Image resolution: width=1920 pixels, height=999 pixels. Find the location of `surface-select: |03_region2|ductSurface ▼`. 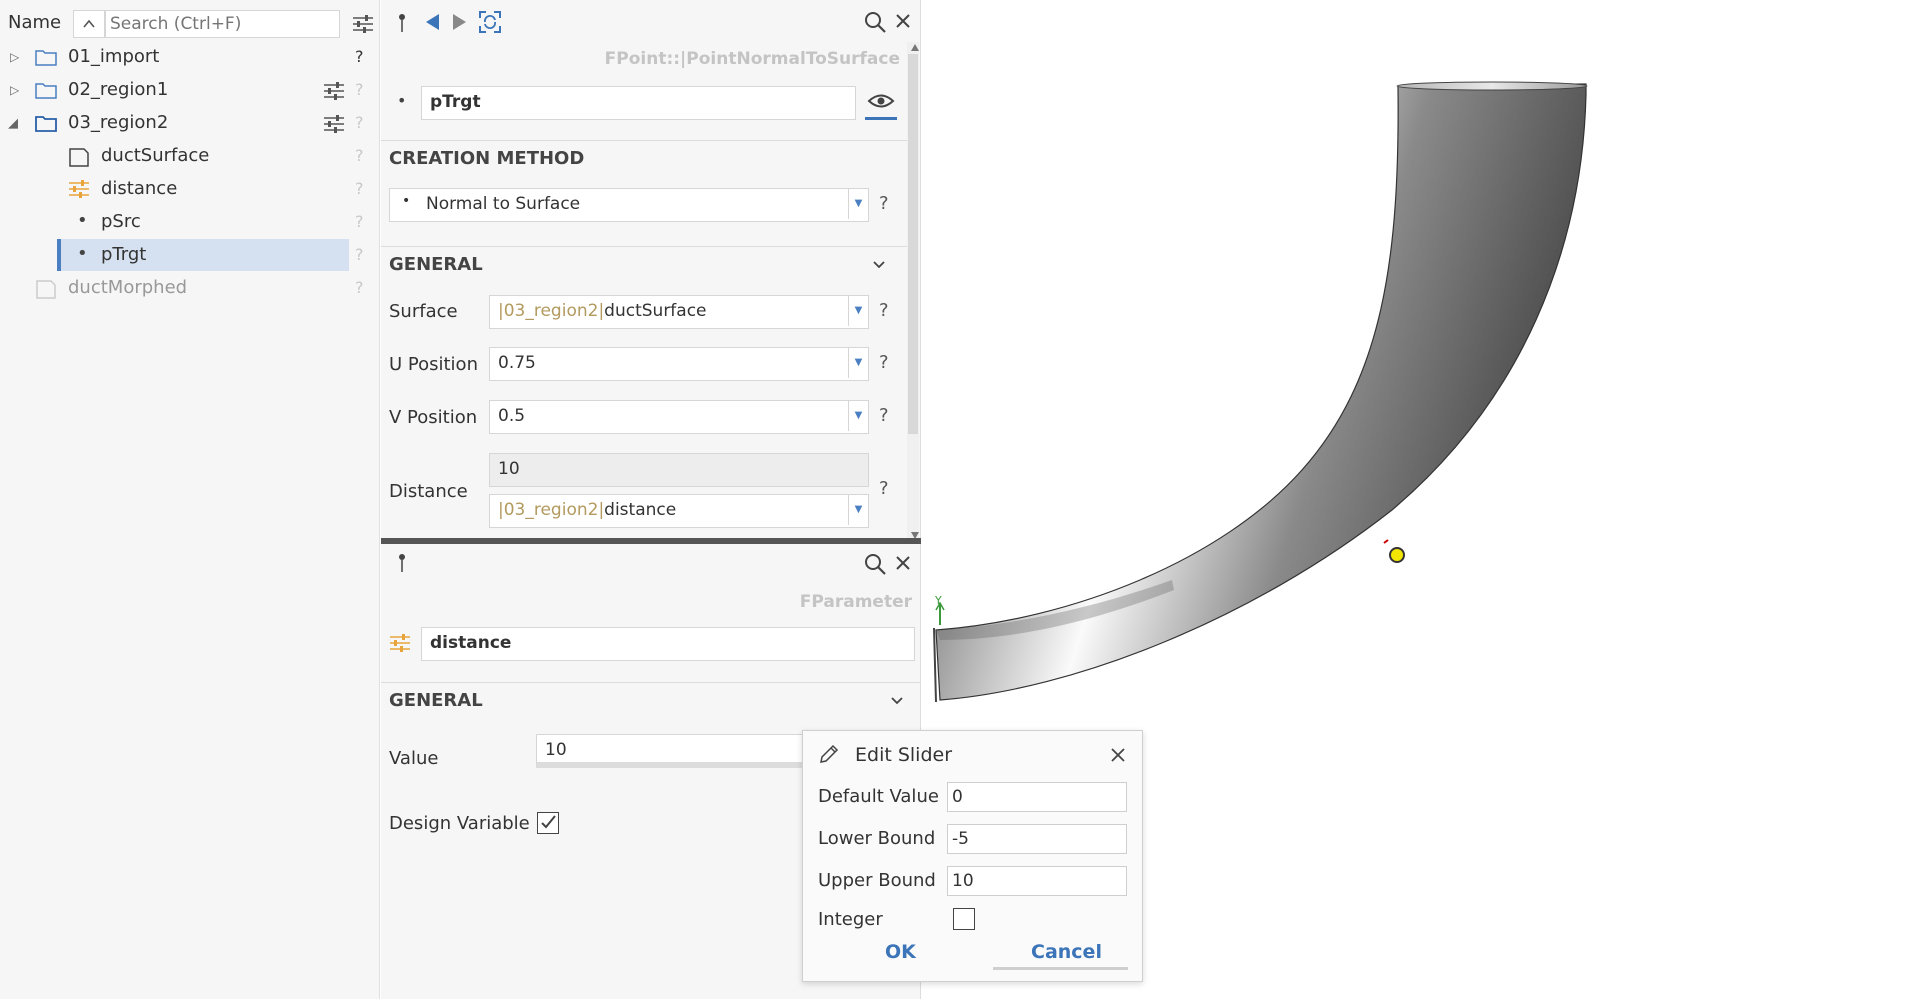

surface-select: |03_region2|ductSurface ▼ is located at coordinates (679, 312).